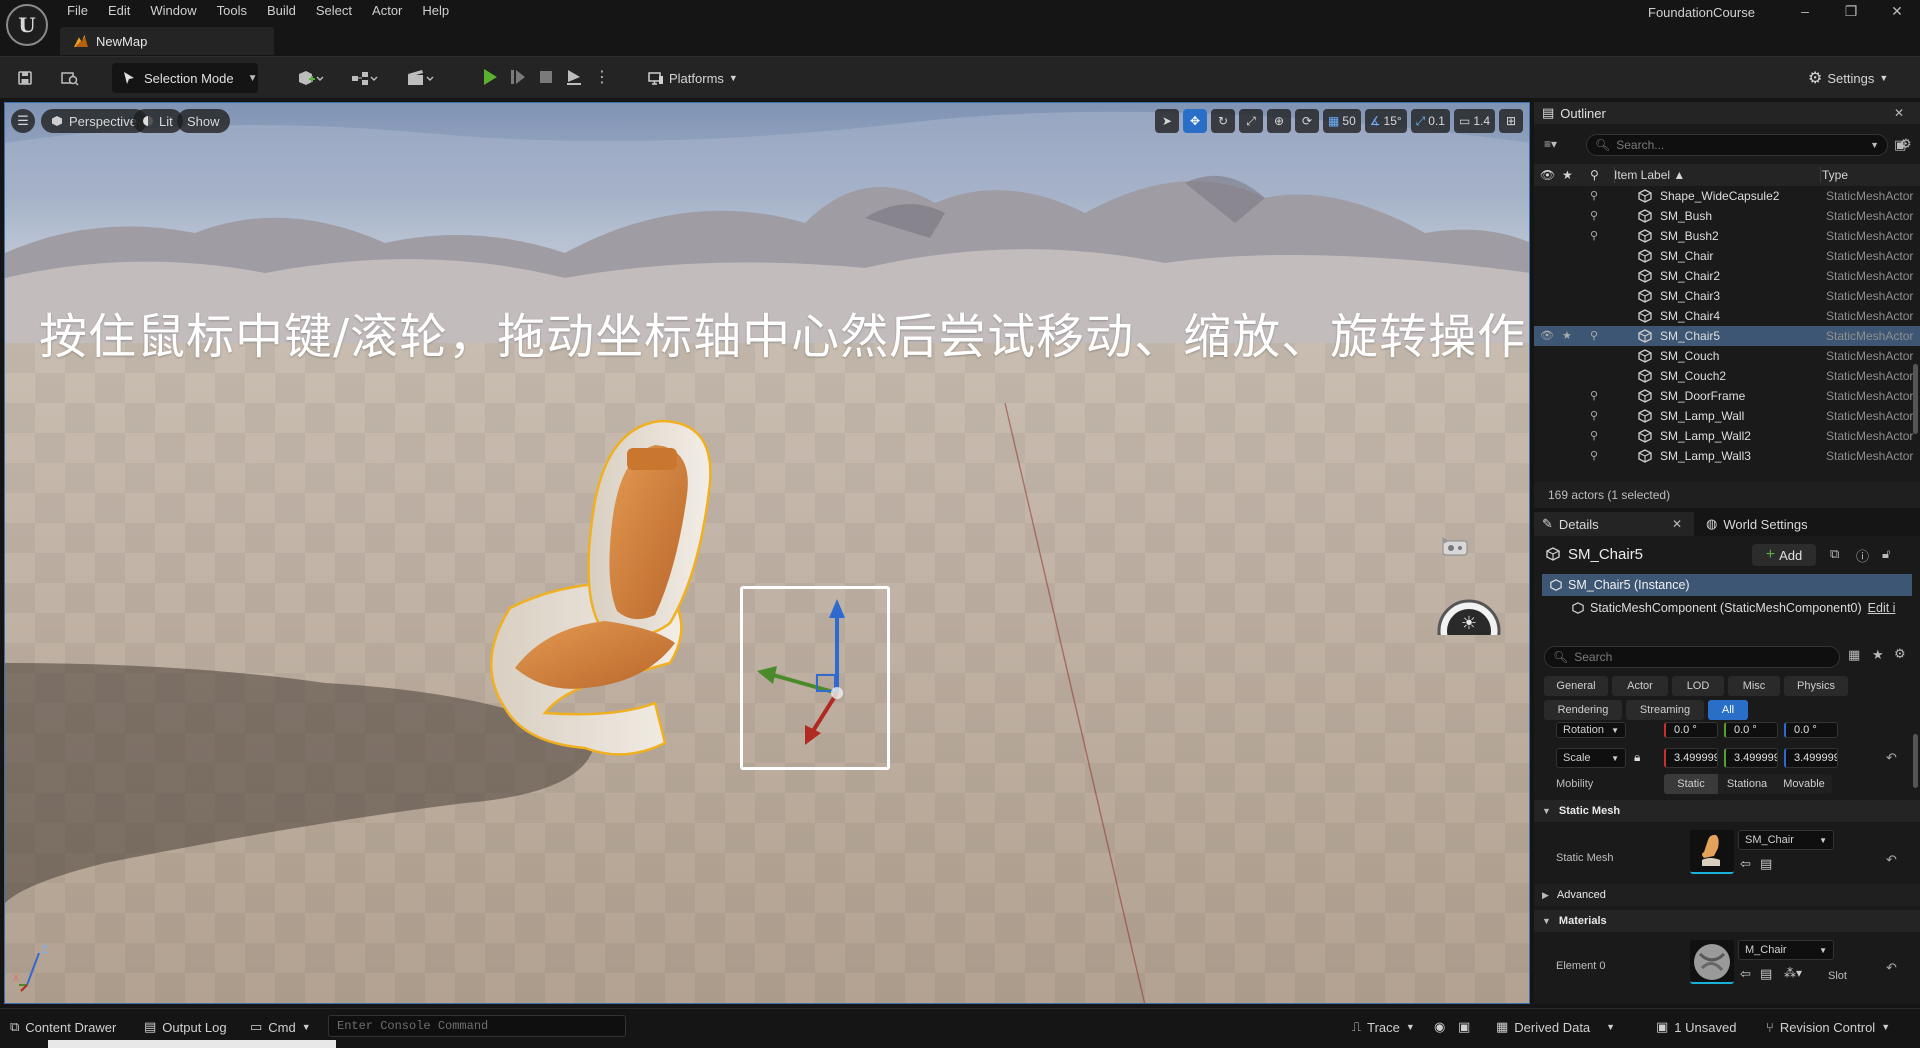  I want to click on add-actor-icon, so click(310, 78).